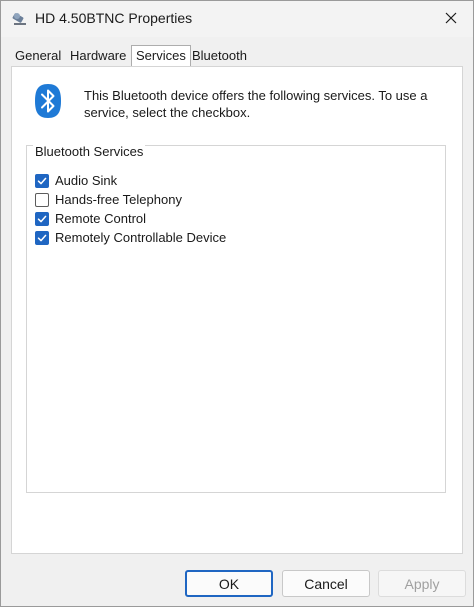  Describe the element at coordinates (89, 151) in the screenshot. I see `group-label: Bluetooth Services` at that location.